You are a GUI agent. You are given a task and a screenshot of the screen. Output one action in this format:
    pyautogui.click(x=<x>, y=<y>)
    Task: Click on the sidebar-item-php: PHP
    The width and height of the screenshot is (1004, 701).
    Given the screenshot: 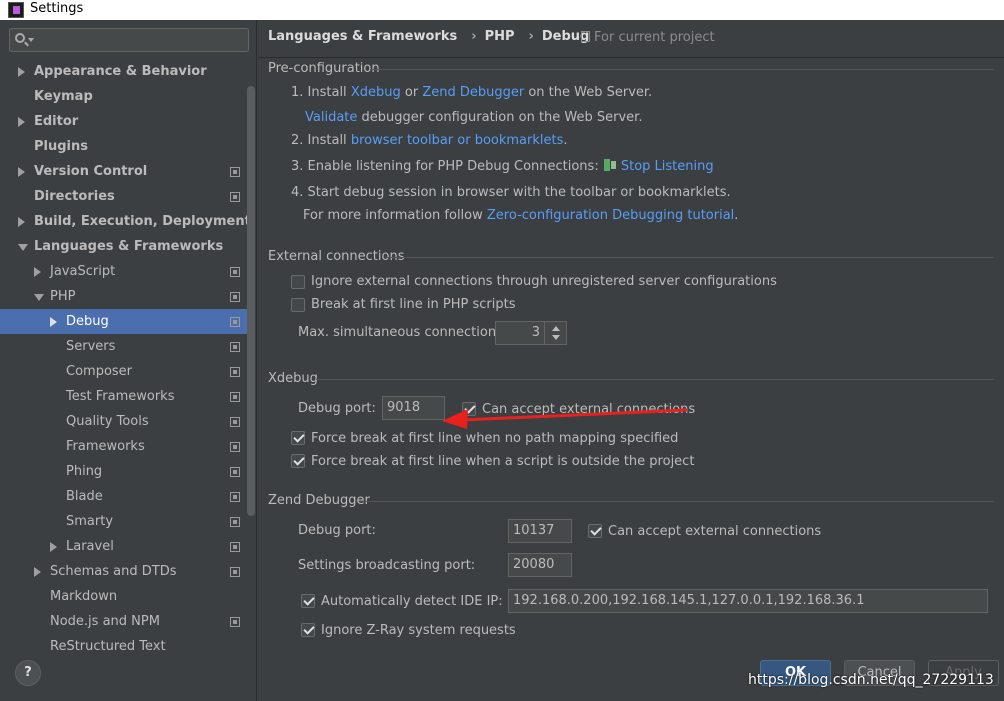 What is the action you would take?
    pyautogui.click(x=123, y=296)
    